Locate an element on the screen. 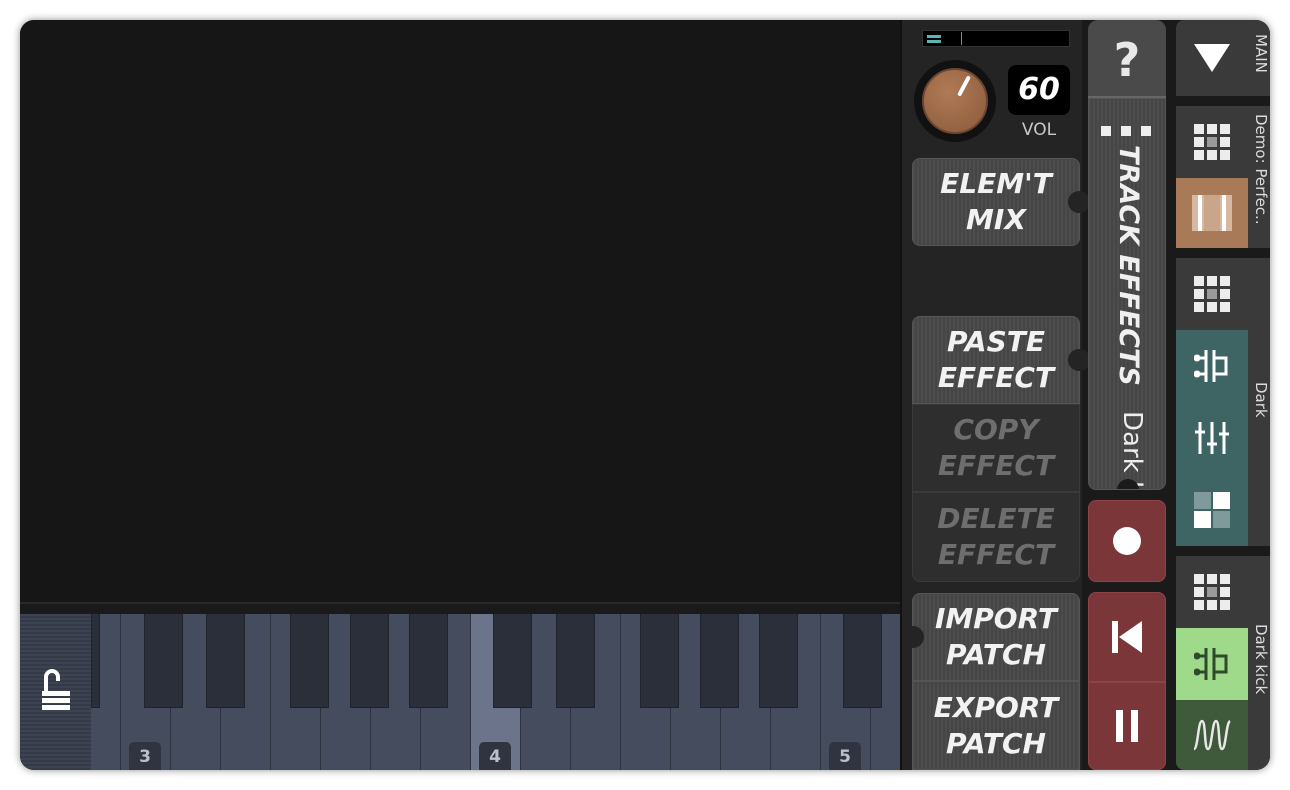 The width and height of the screenshot is (1290, 790). waveform-icon is located at coordinates (1211, 735).